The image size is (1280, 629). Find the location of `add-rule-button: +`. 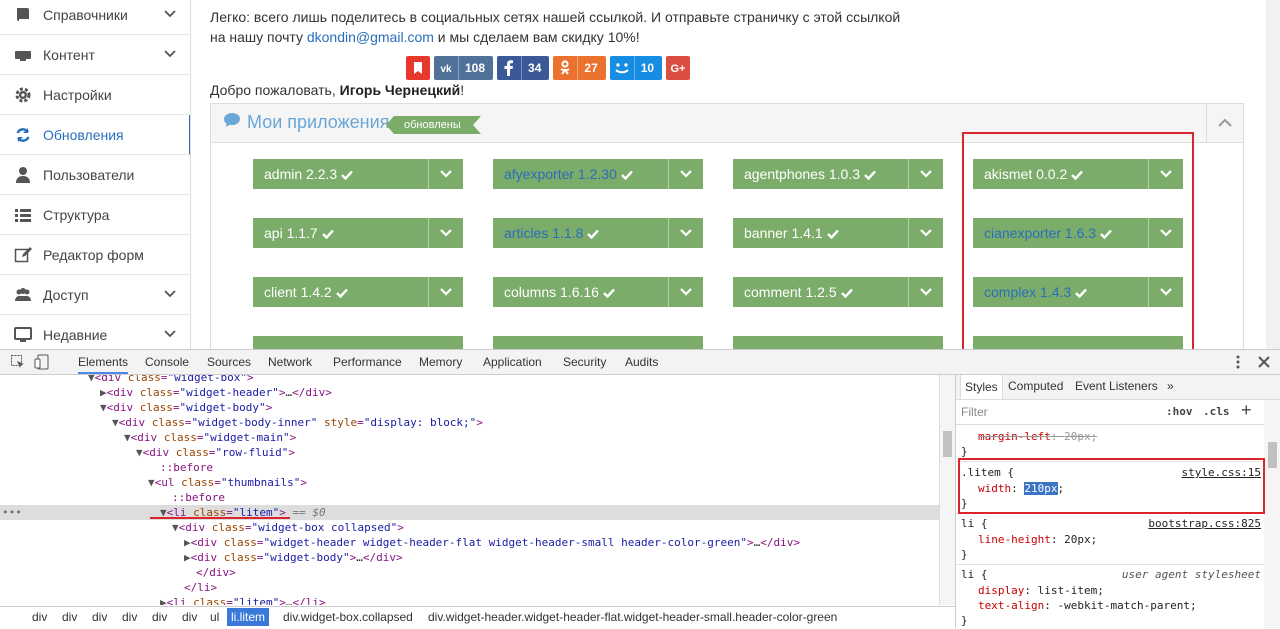

add-rule-button: + is located at coordinates (1246, 410).